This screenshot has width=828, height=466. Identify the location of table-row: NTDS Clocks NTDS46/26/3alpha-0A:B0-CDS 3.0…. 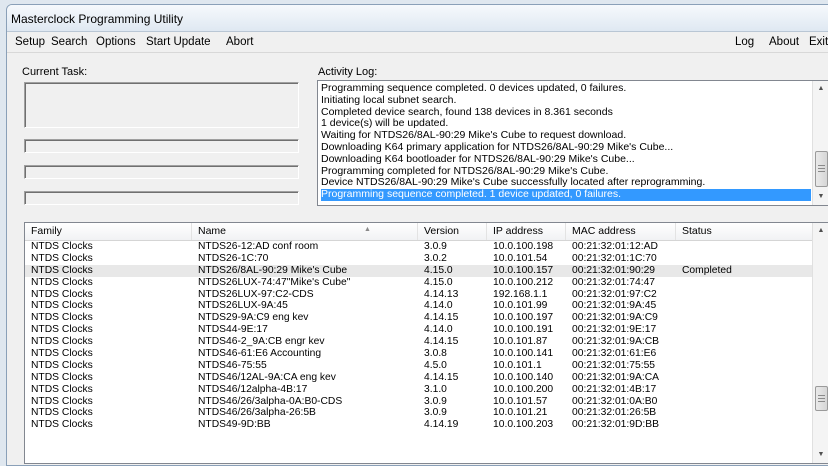
(419, 402).